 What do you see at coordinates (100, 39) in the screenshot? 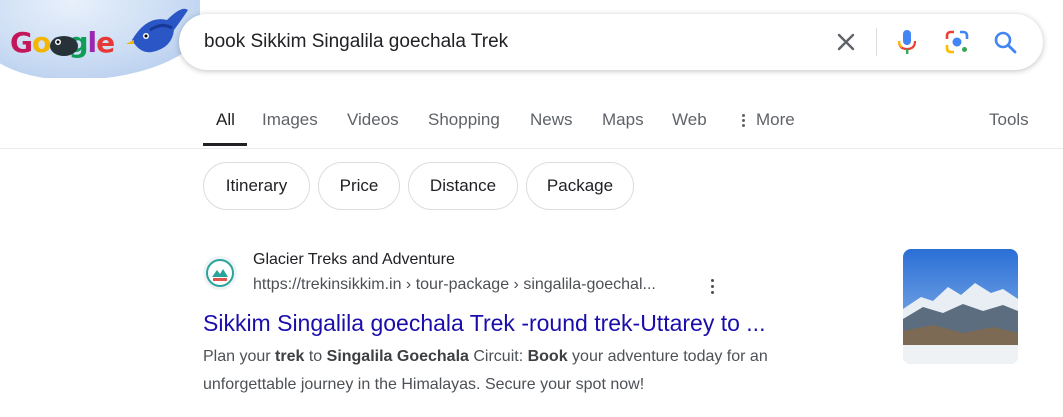
I see `google-doodle-logo: Google` at bounding box center [100, 39].